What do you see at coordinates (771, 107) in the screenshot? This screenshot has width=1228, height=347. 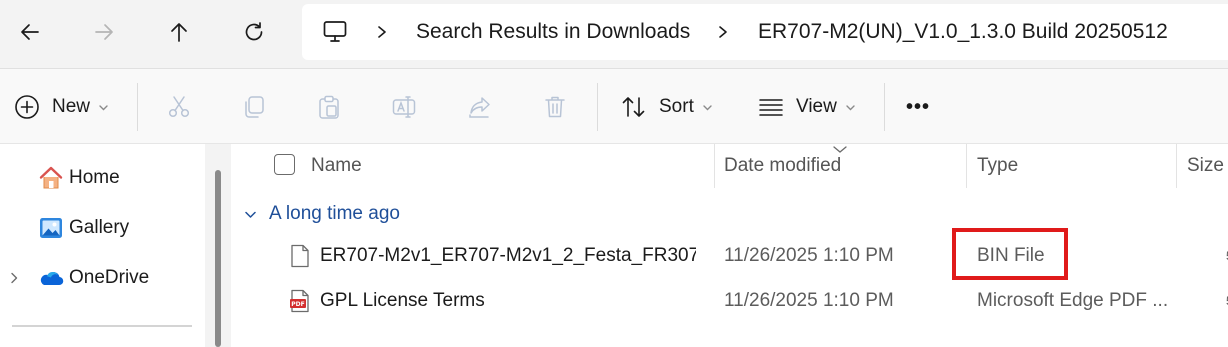 I see `list-view-icon` at bounding box center [771, 107].